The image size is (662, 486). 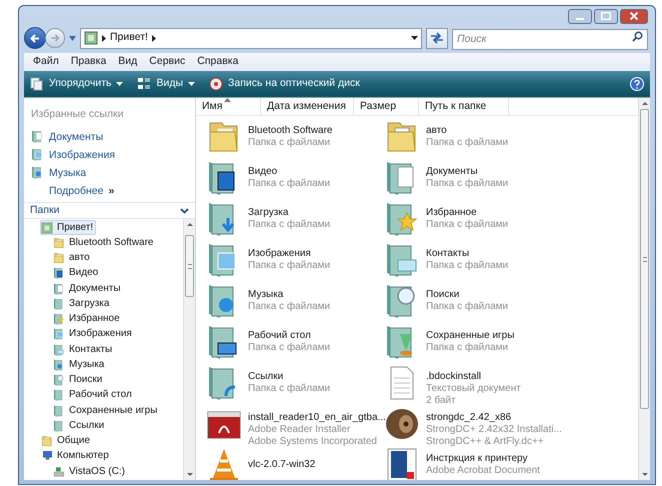 I want to click on tree-item: Изображения, so click(x=93, y=334).